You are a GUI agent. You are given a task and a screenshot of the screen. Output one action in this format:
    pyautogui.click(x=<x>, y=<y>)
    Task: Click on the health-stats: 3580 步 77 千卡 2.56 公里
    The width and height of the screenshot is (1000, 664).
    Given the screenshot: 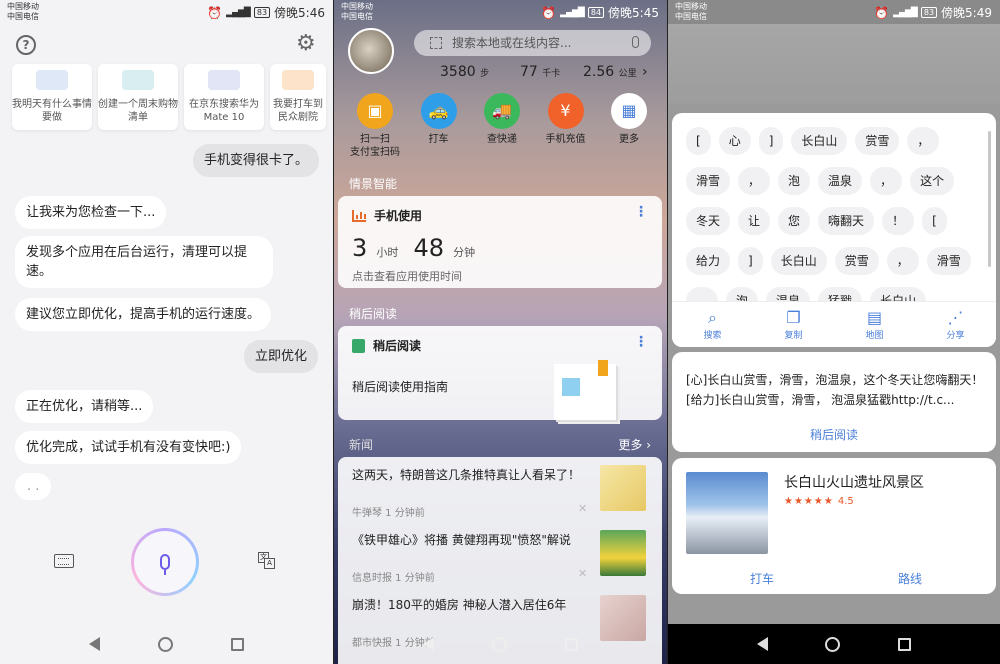 What is the action you would take?
    pyautogui.click(x=538, y=72)
    